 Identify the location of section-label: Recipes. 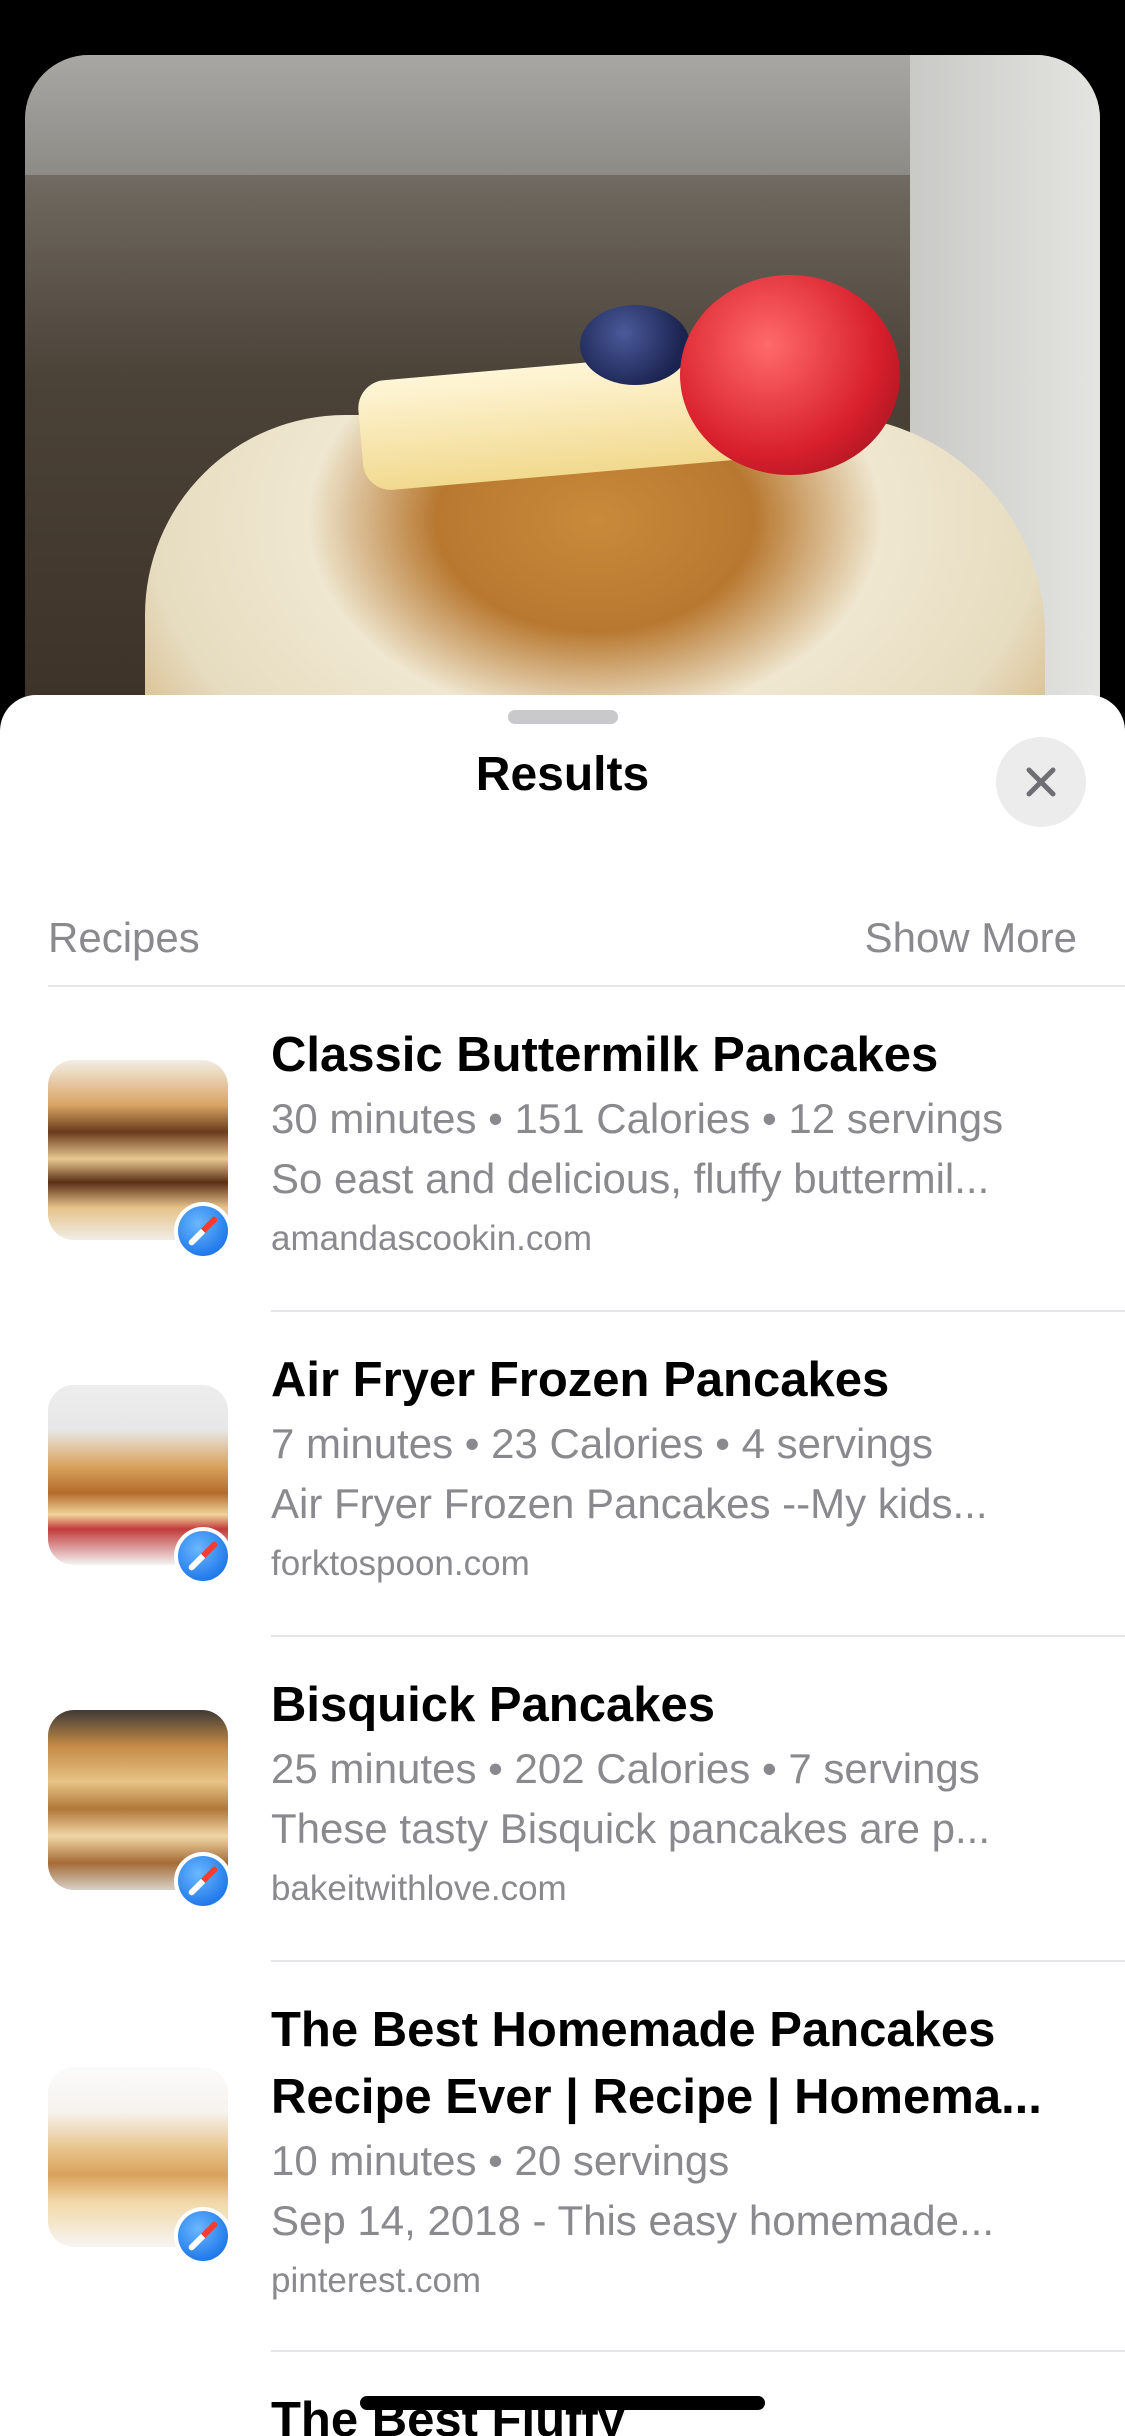
(124, 937).